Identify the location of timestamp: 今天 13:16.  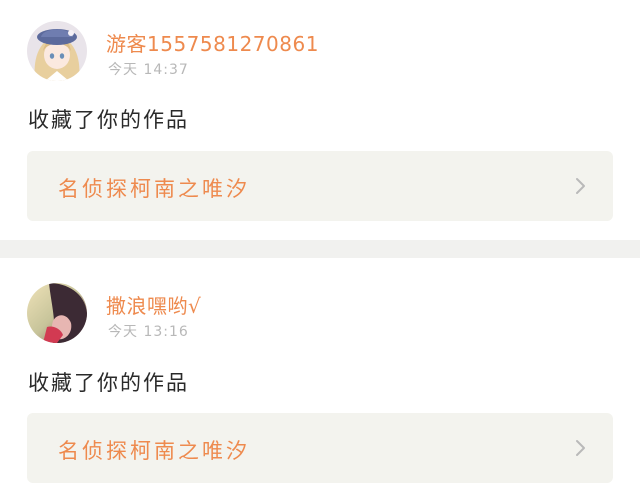
(148, 332).